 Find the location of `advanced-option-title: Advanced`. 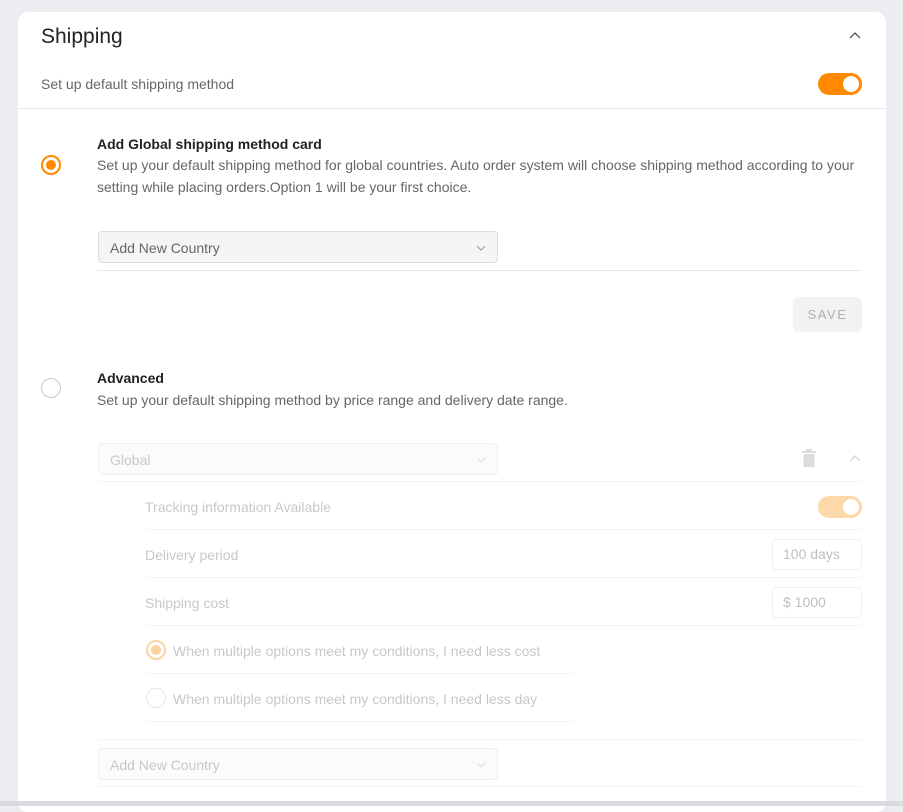

advanced-option-title: Advanced is located at coordinates (130, 378).